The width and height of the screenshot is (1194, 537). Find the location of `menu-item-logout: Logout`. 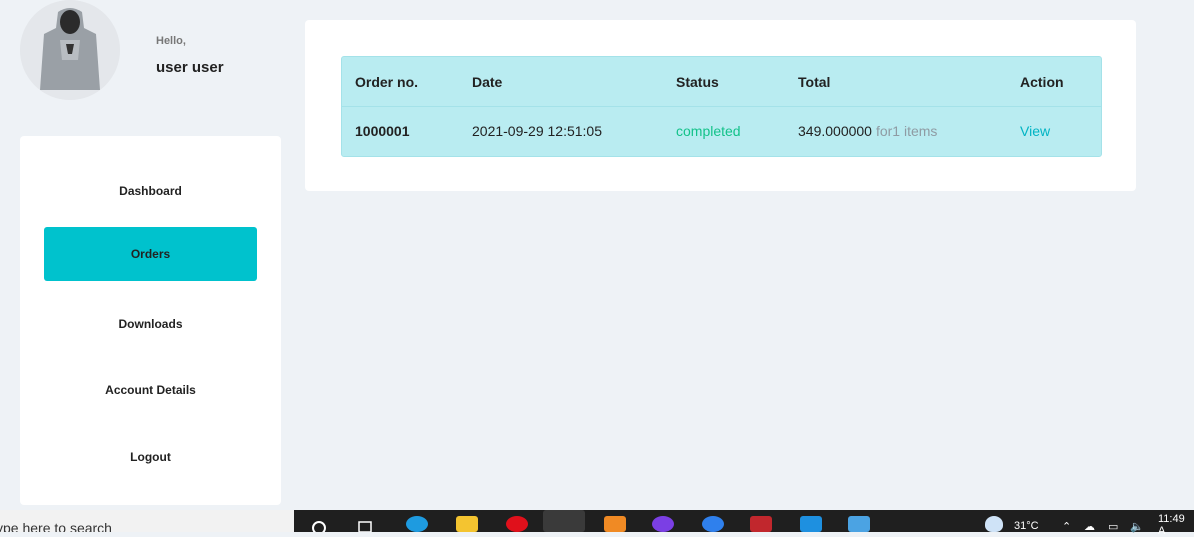

menu-item-logout: Logout is located at coordinates (150, 457).